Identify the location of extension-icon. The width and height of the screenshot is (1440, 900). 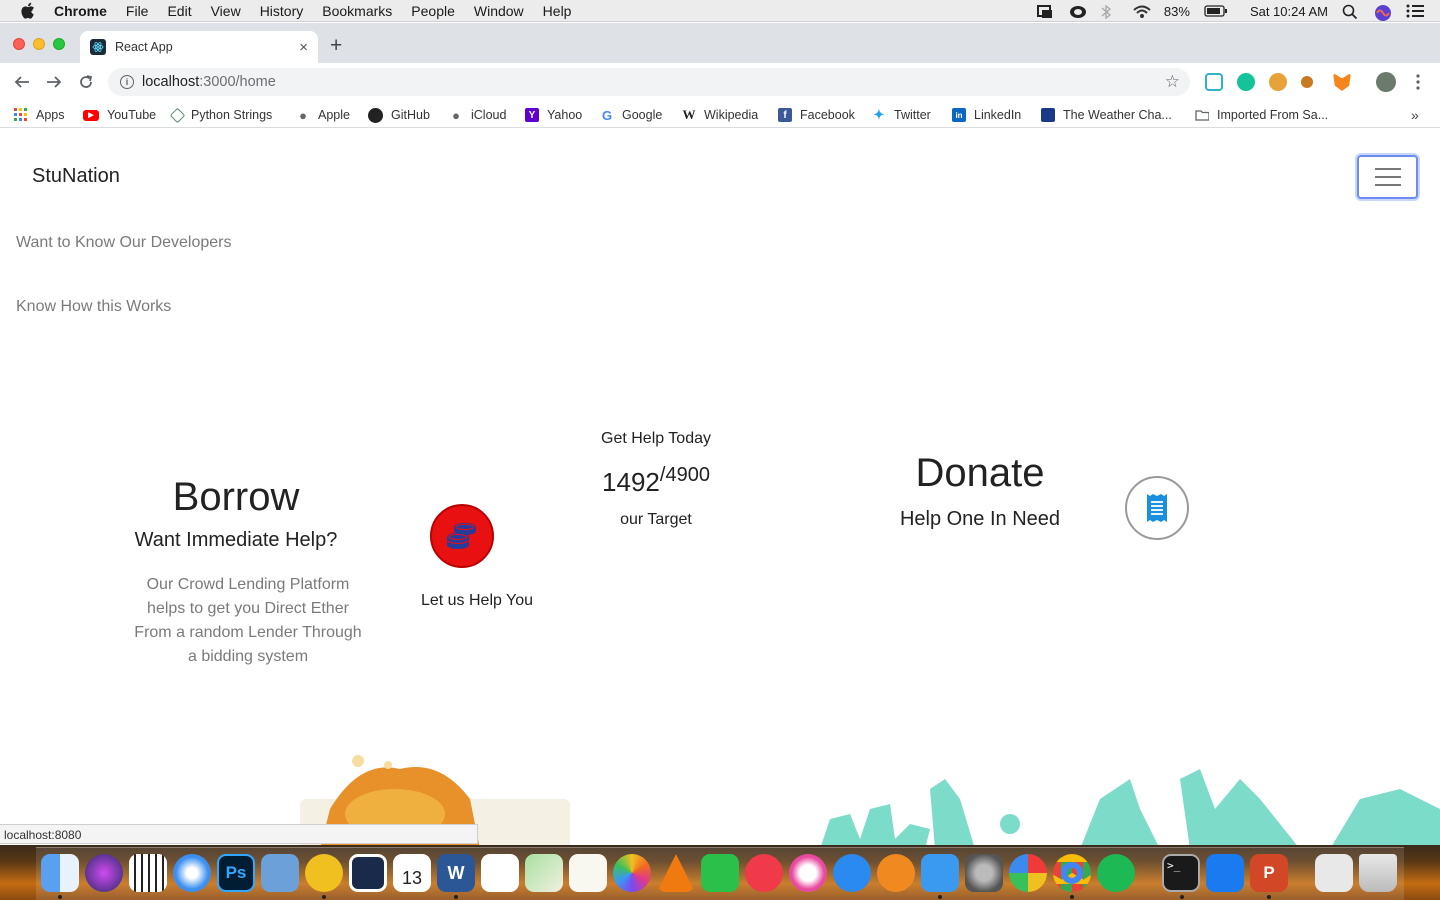
(1307, 82).